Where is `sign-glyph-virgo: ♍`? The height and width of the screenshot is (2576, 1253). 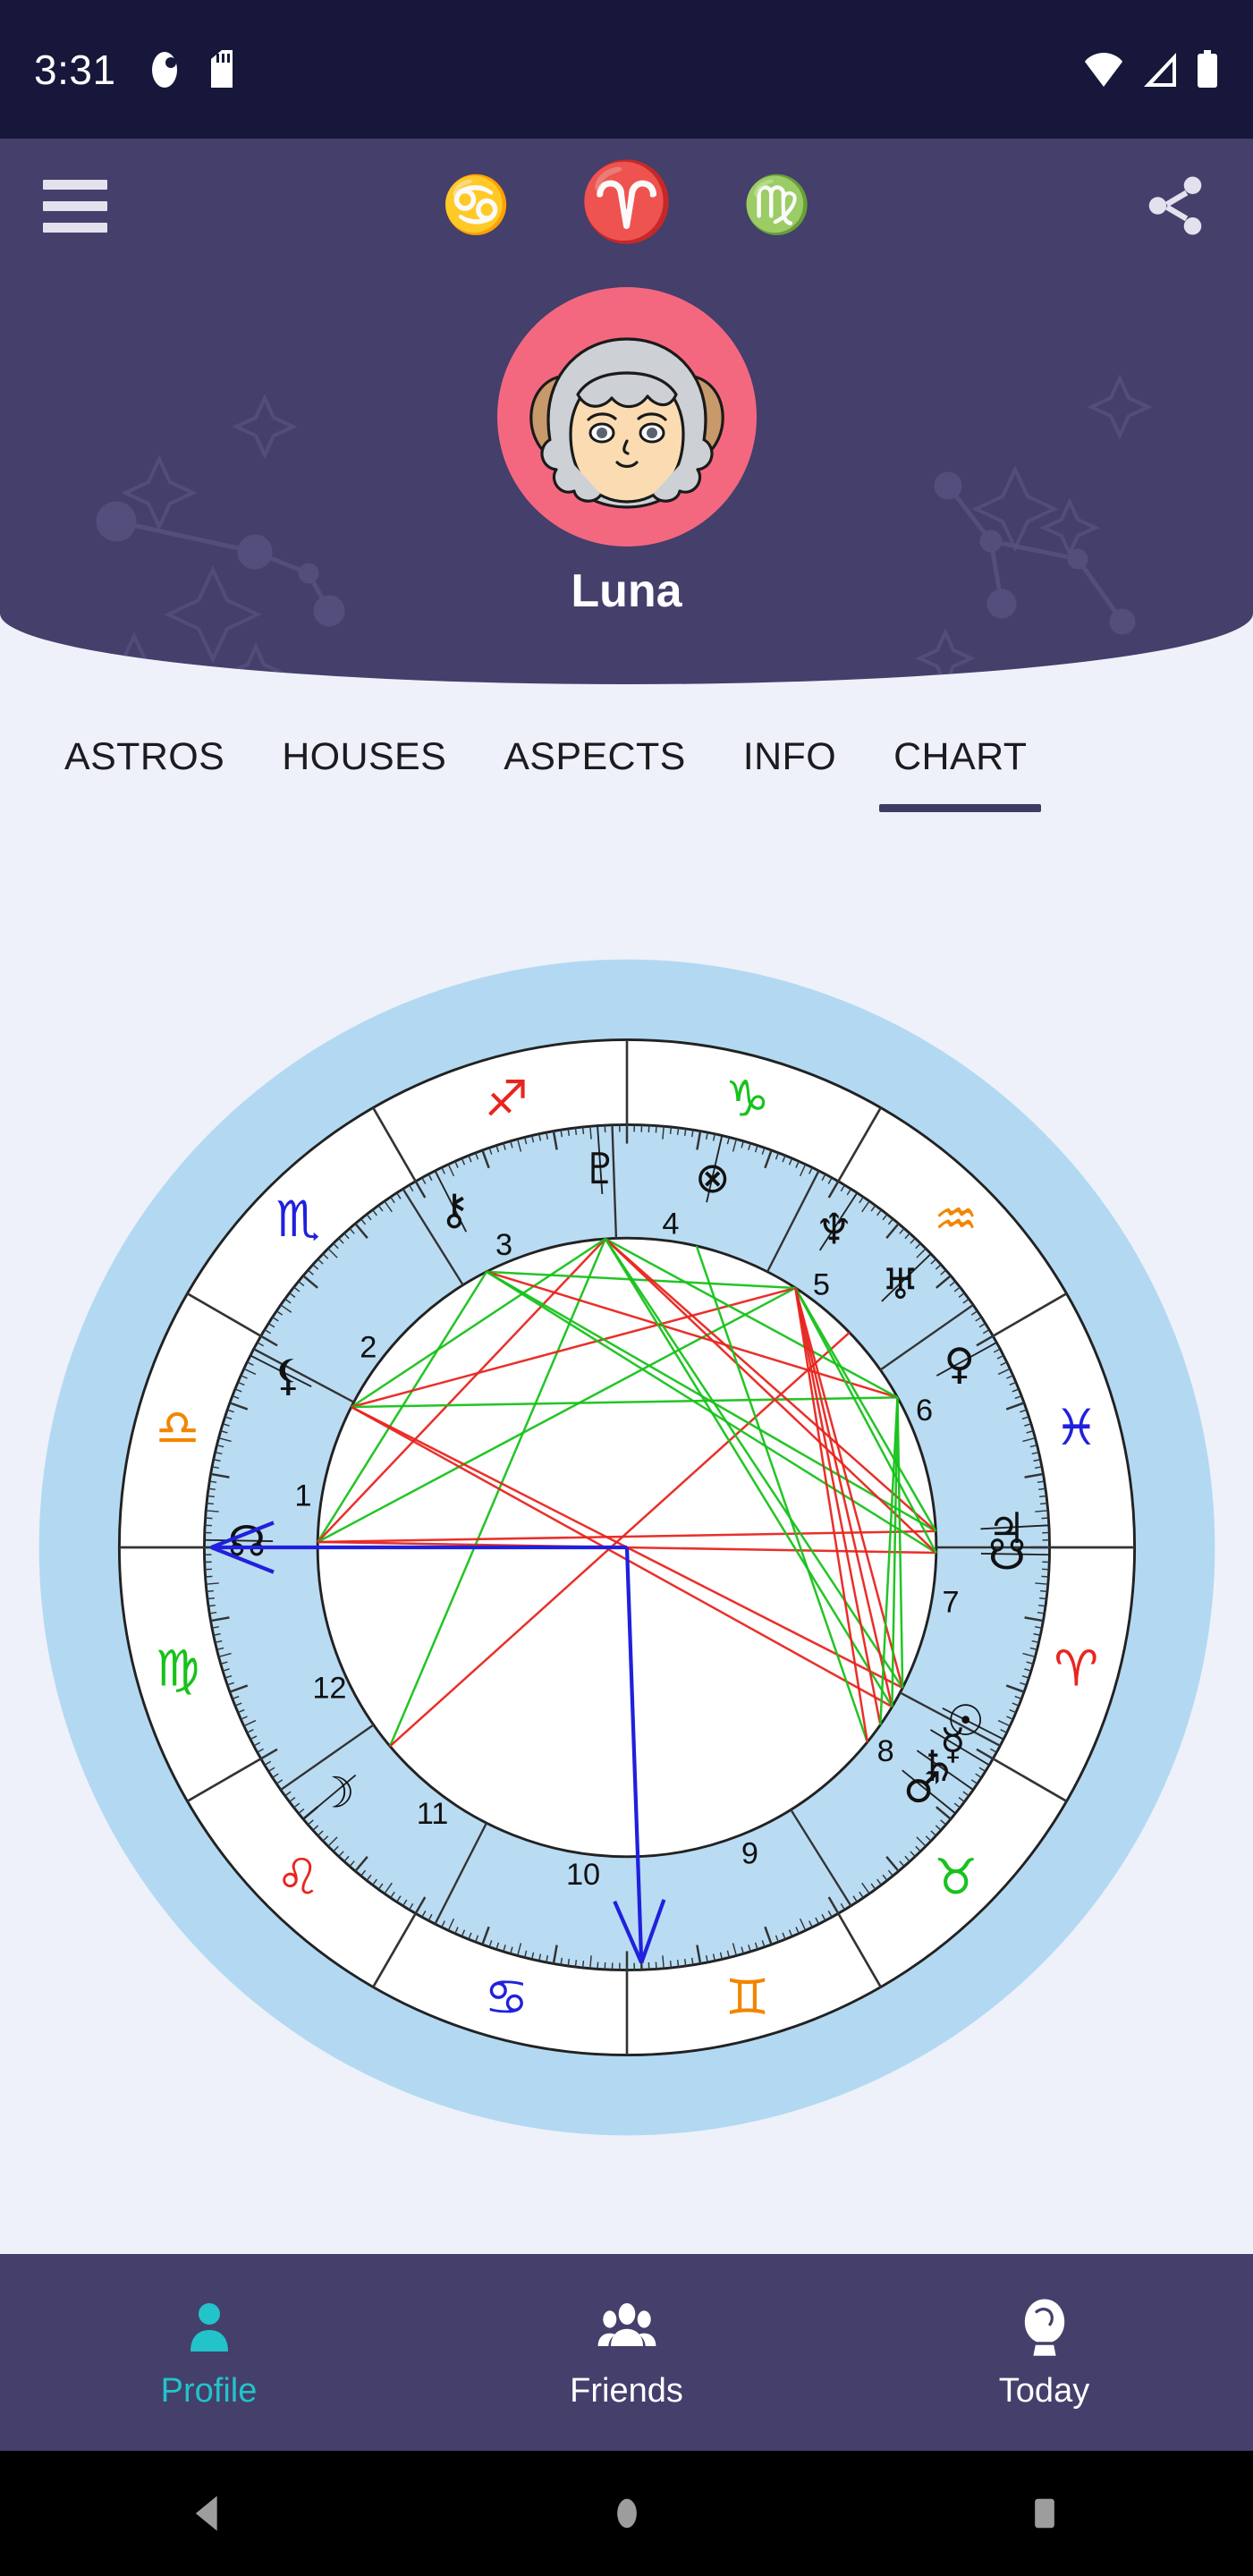
sign-glyph-virgo: ♍ is located at coordinates (177, 1669).